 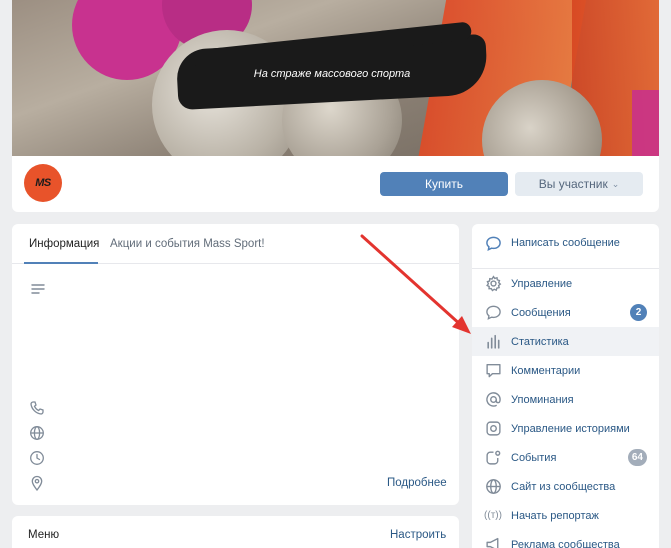 What do you see at coordinates (542, 283) in the screenshot?
I see `sidebar-item-label: Управление` at bounding box center [542, 283].